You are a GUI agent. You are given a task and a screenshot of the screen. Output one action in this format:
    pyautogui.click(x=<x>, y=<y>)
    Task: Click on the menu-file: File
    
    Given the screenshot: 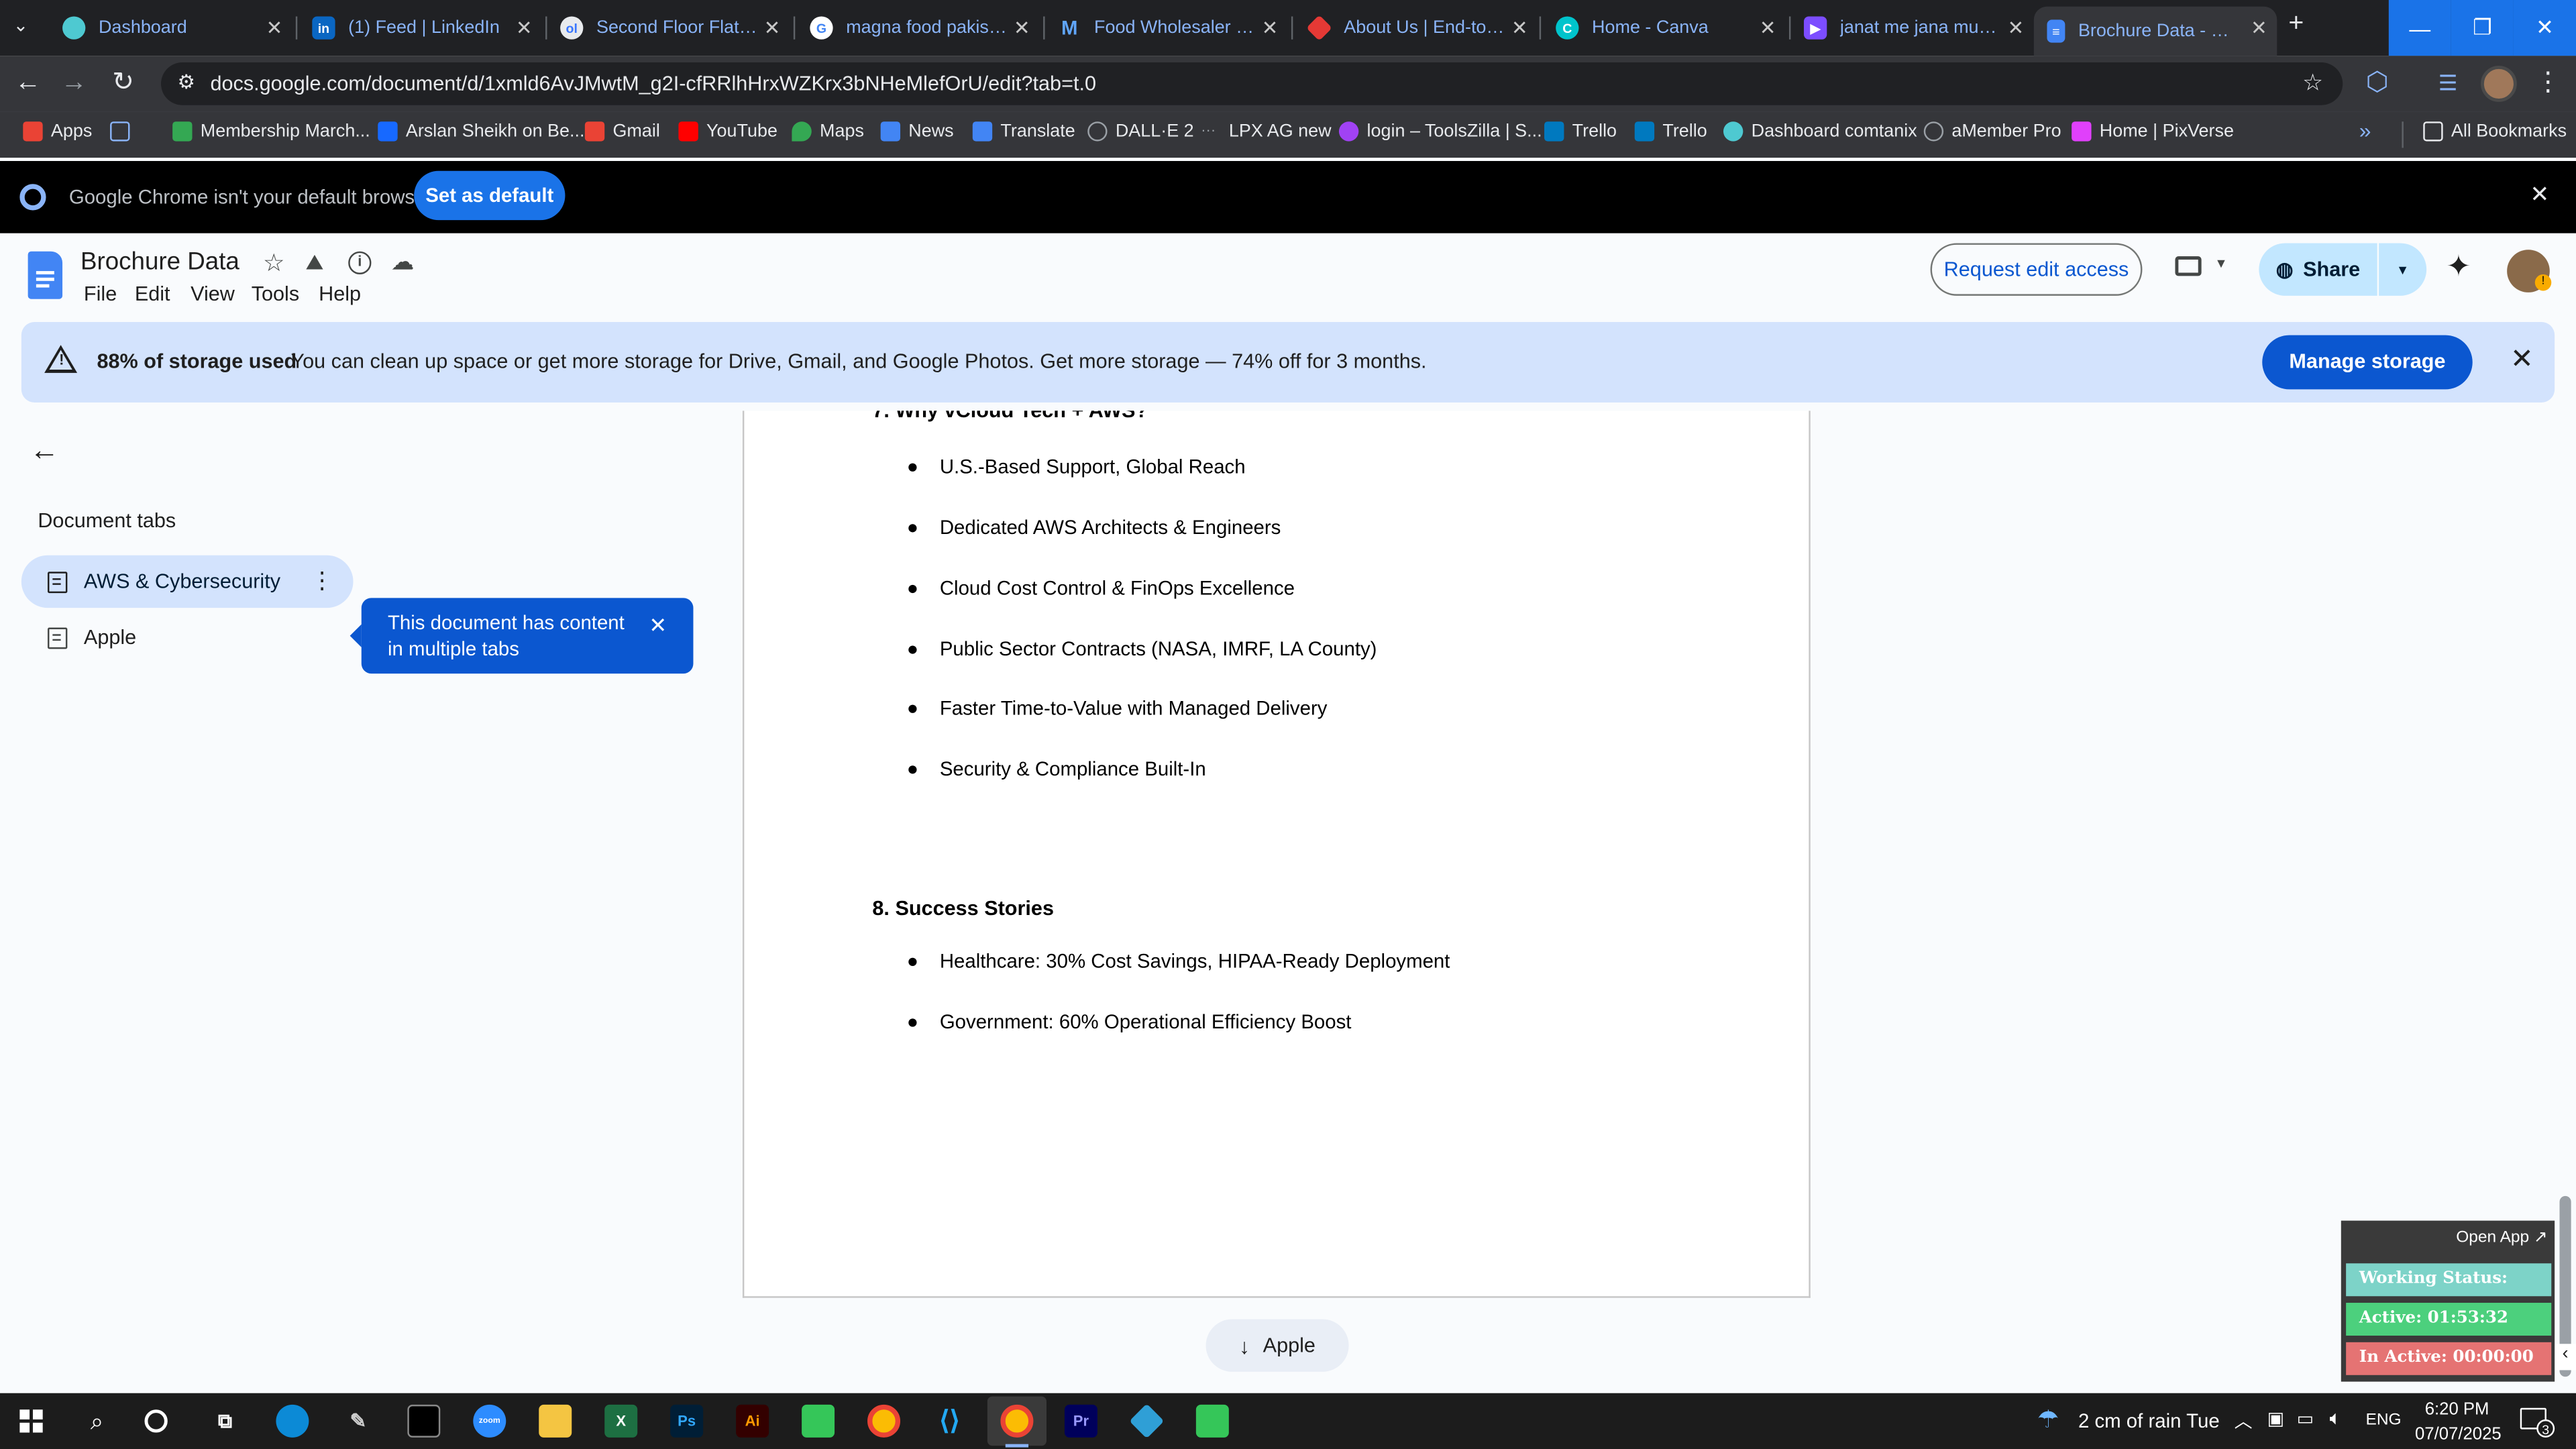 What is the action you would take?
    pyautogui.click(x=100, y=293)
    